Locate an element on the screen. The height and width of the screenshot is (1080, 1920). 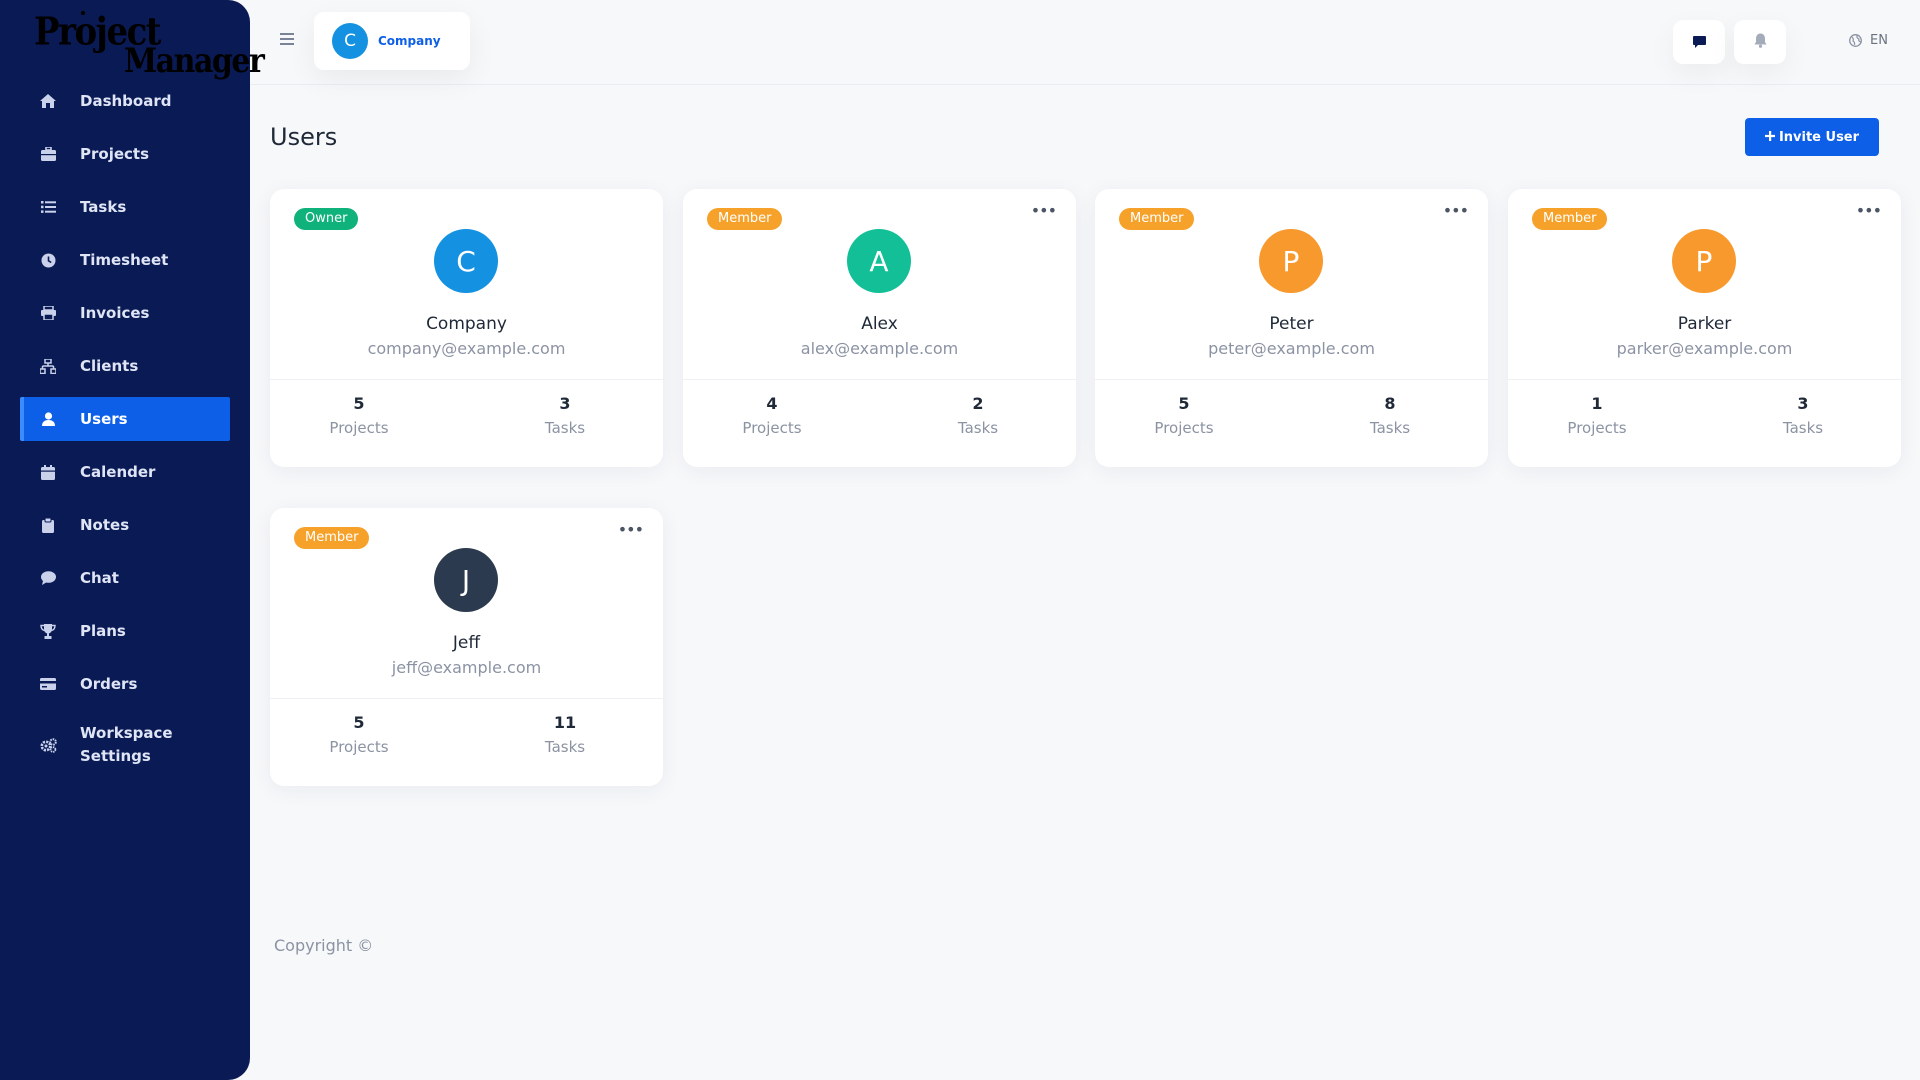
sidebar-item-users: Users is located at coordinates (125, 419).